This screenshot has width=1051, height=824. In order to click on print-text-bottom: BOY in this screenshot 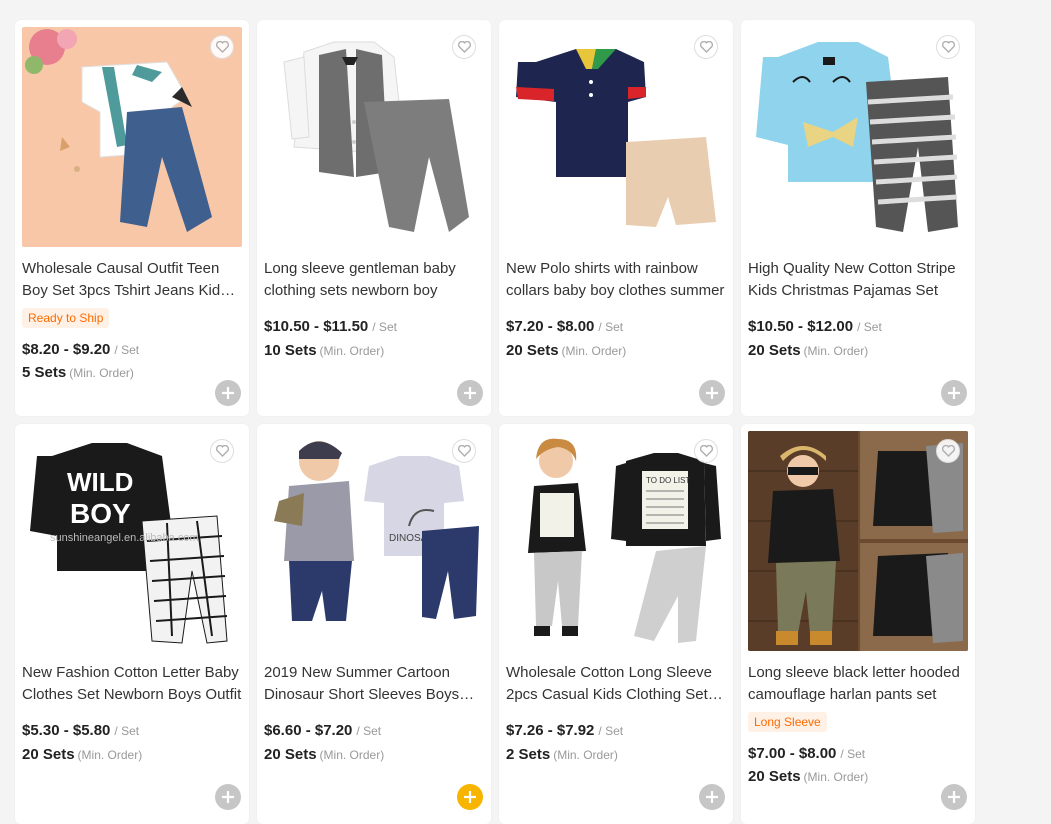, I will do `click(100, 513)`.